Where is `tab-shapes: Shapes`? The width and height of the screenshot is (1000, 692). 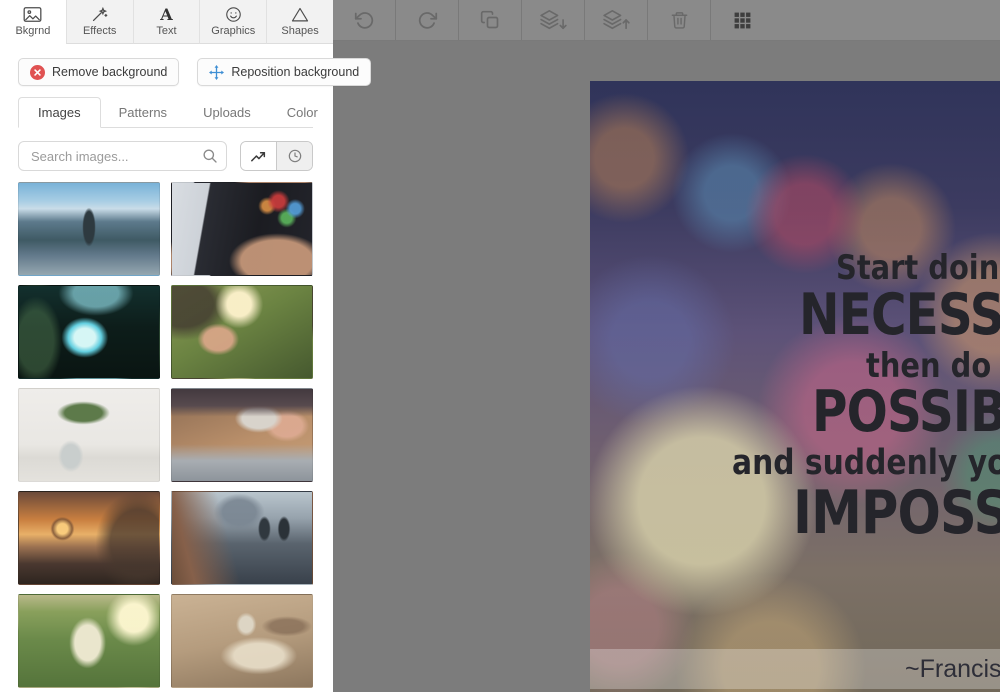 tab-shapes: Shapes is located at coordinates (299, 22).